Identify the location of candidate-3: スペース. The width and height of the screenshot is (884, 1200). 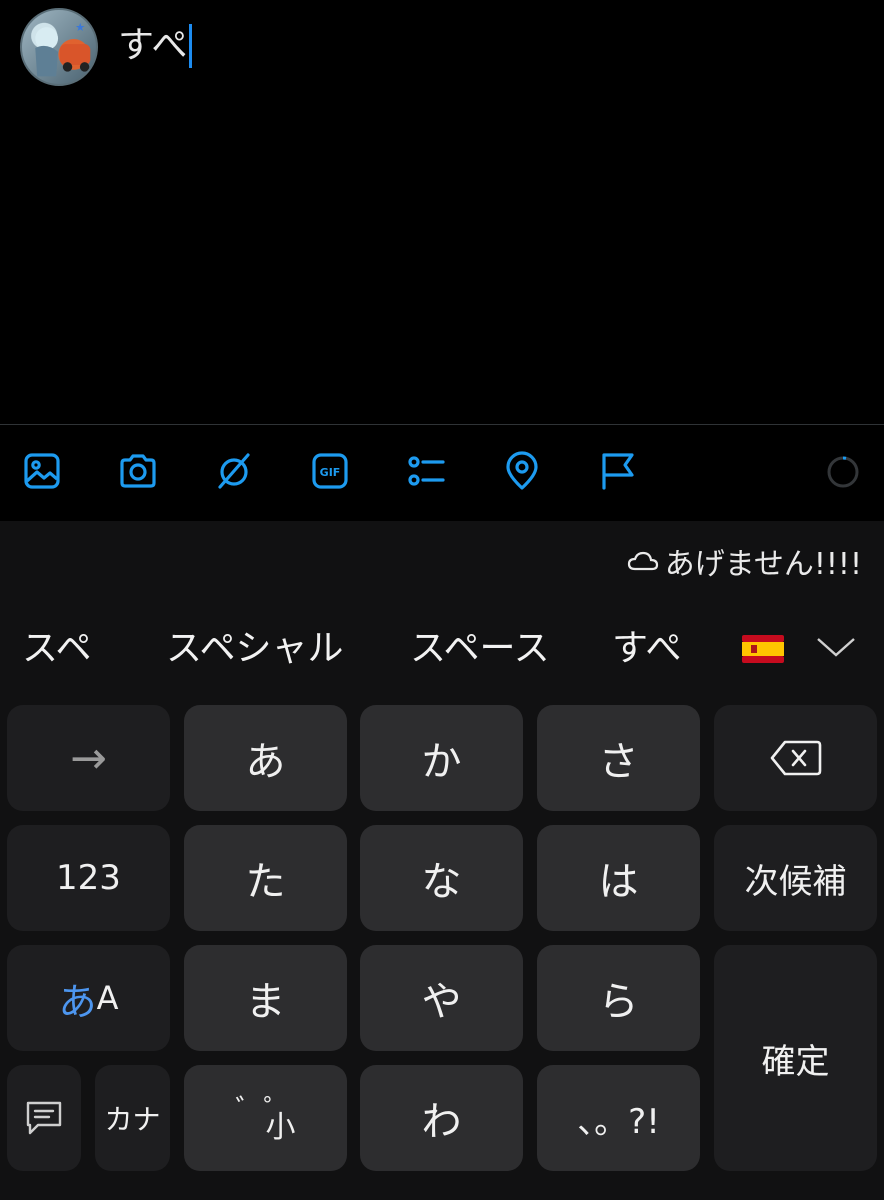
(480, 649).